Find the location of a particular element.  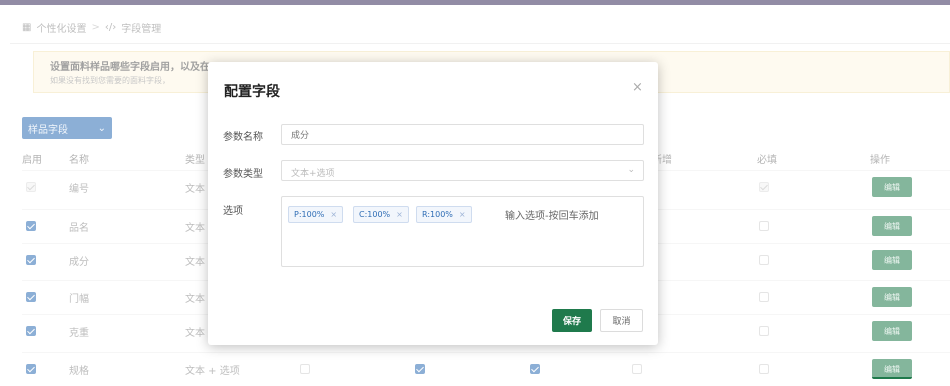

tag-label: P:100% is located at coordinates (309, 214).